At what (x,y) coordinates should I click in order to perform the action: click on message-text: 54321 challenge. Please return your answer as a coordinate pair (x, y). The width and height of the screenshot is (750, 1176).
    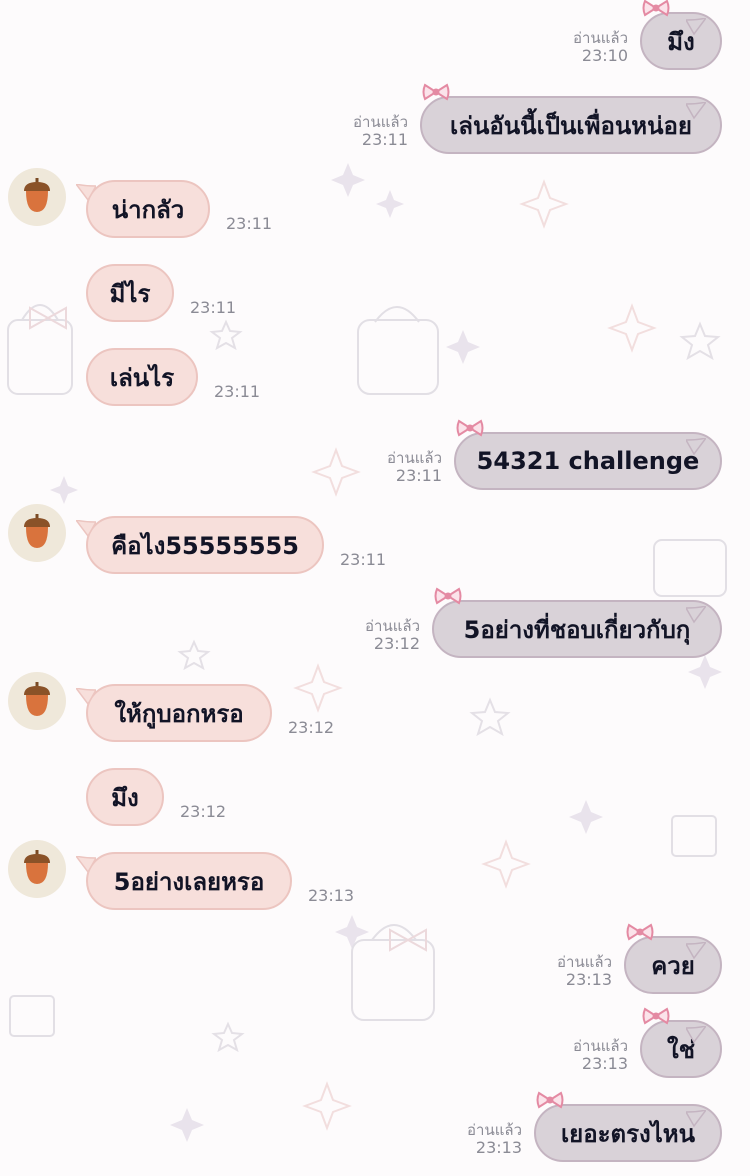
    Looking at the image, I should click on (588, 461).